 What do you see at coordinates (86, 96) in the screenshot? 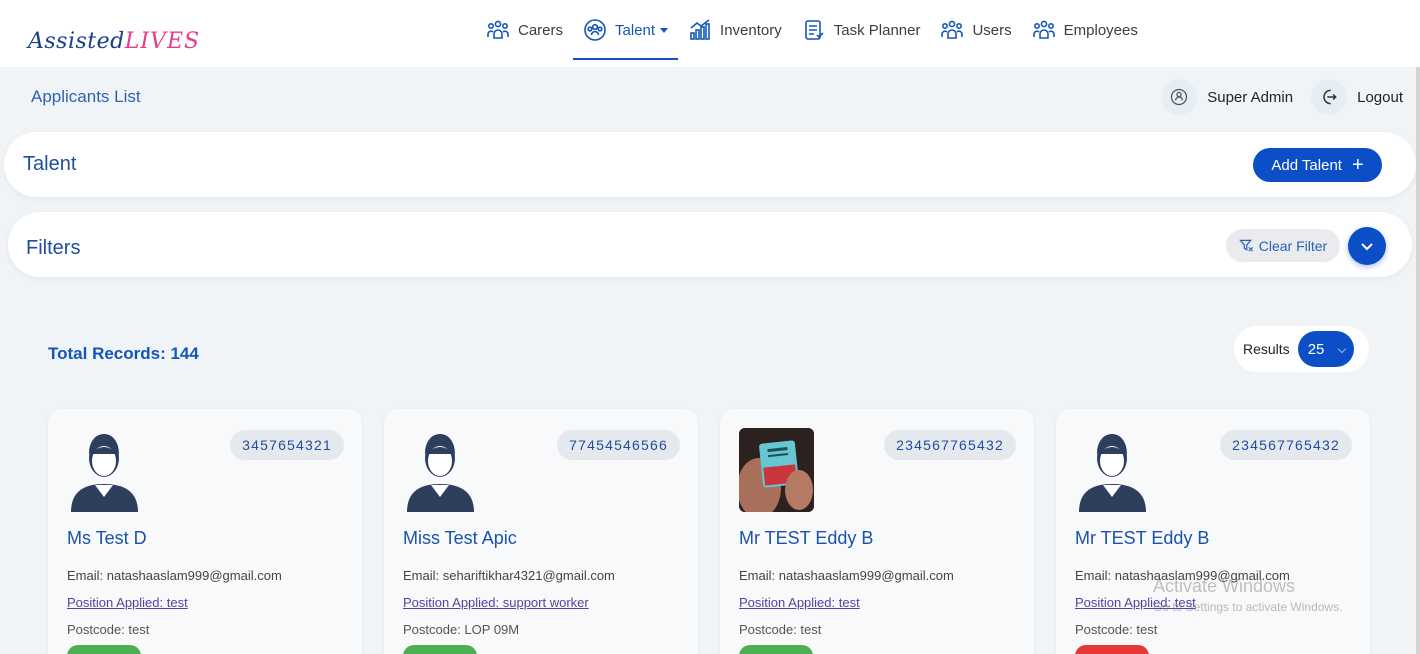
I see `page-title: Applicants List` at bounding box center [86, 96].